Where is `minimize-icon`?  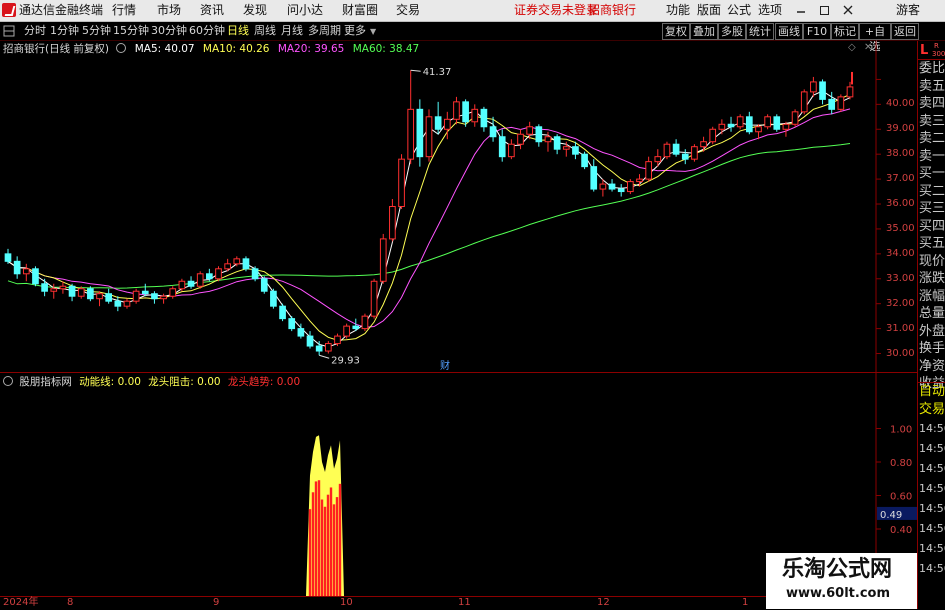
minimize-icon is located at coordinates (801, 10).